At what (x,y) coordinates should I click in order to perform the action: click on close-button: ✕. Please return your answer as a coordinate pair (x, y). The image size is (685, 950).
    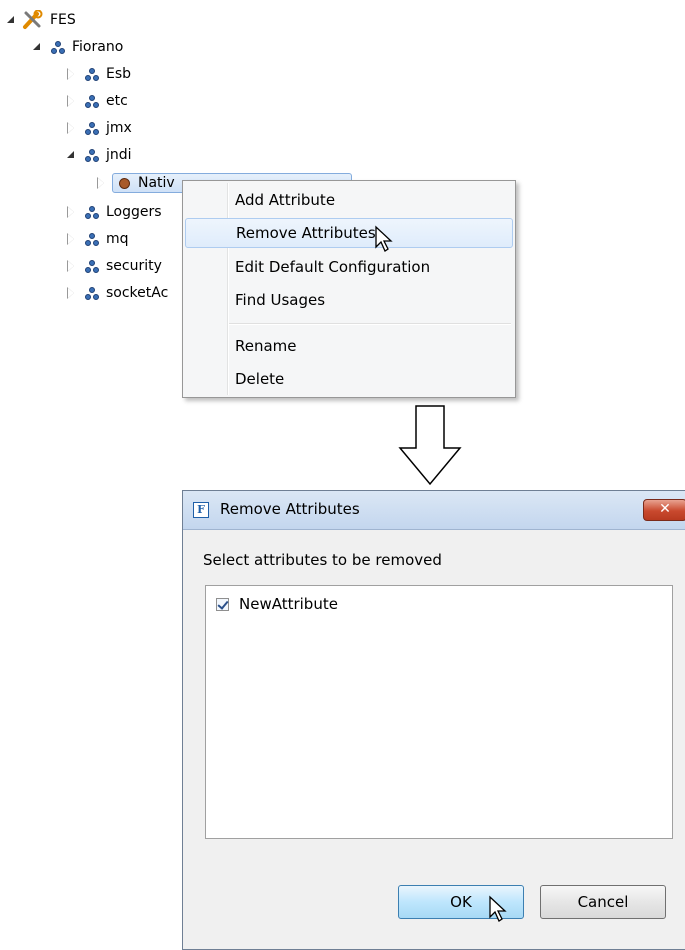
    Looking at the image, I should click on (664, 510).